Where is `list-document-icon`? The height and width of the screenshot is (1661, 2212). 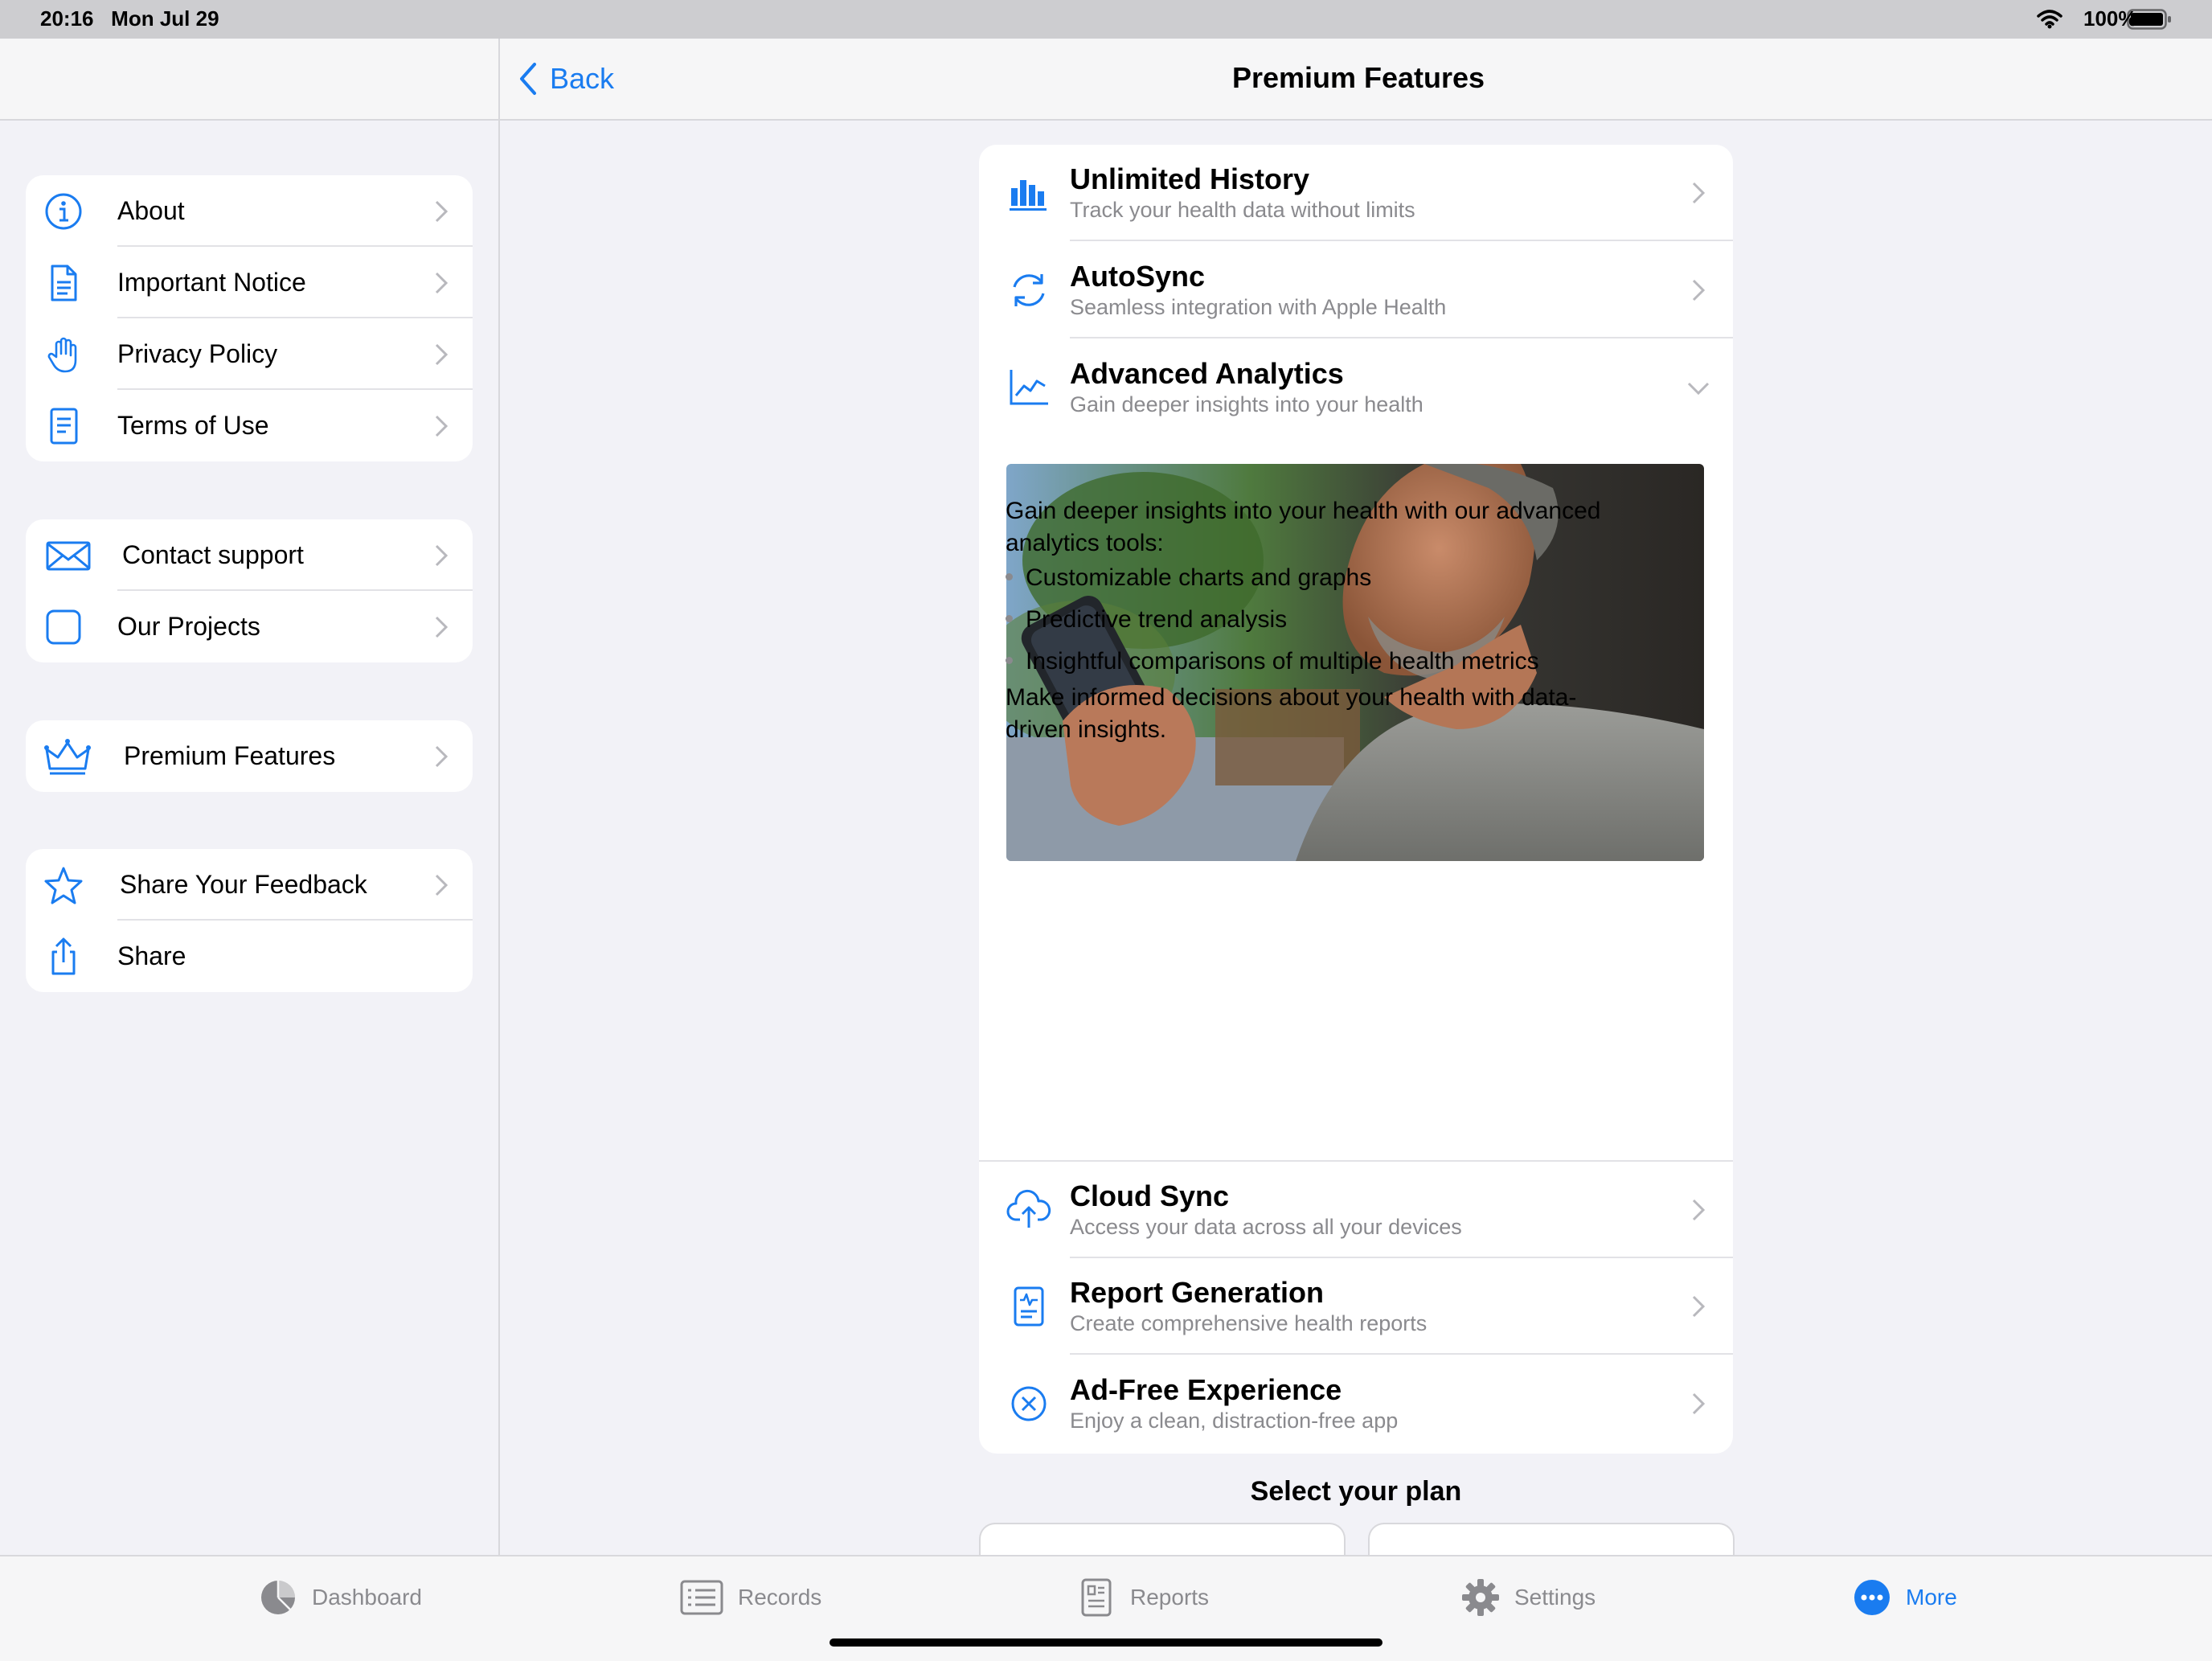 list-document-icon is located at coordinates (64, 426).